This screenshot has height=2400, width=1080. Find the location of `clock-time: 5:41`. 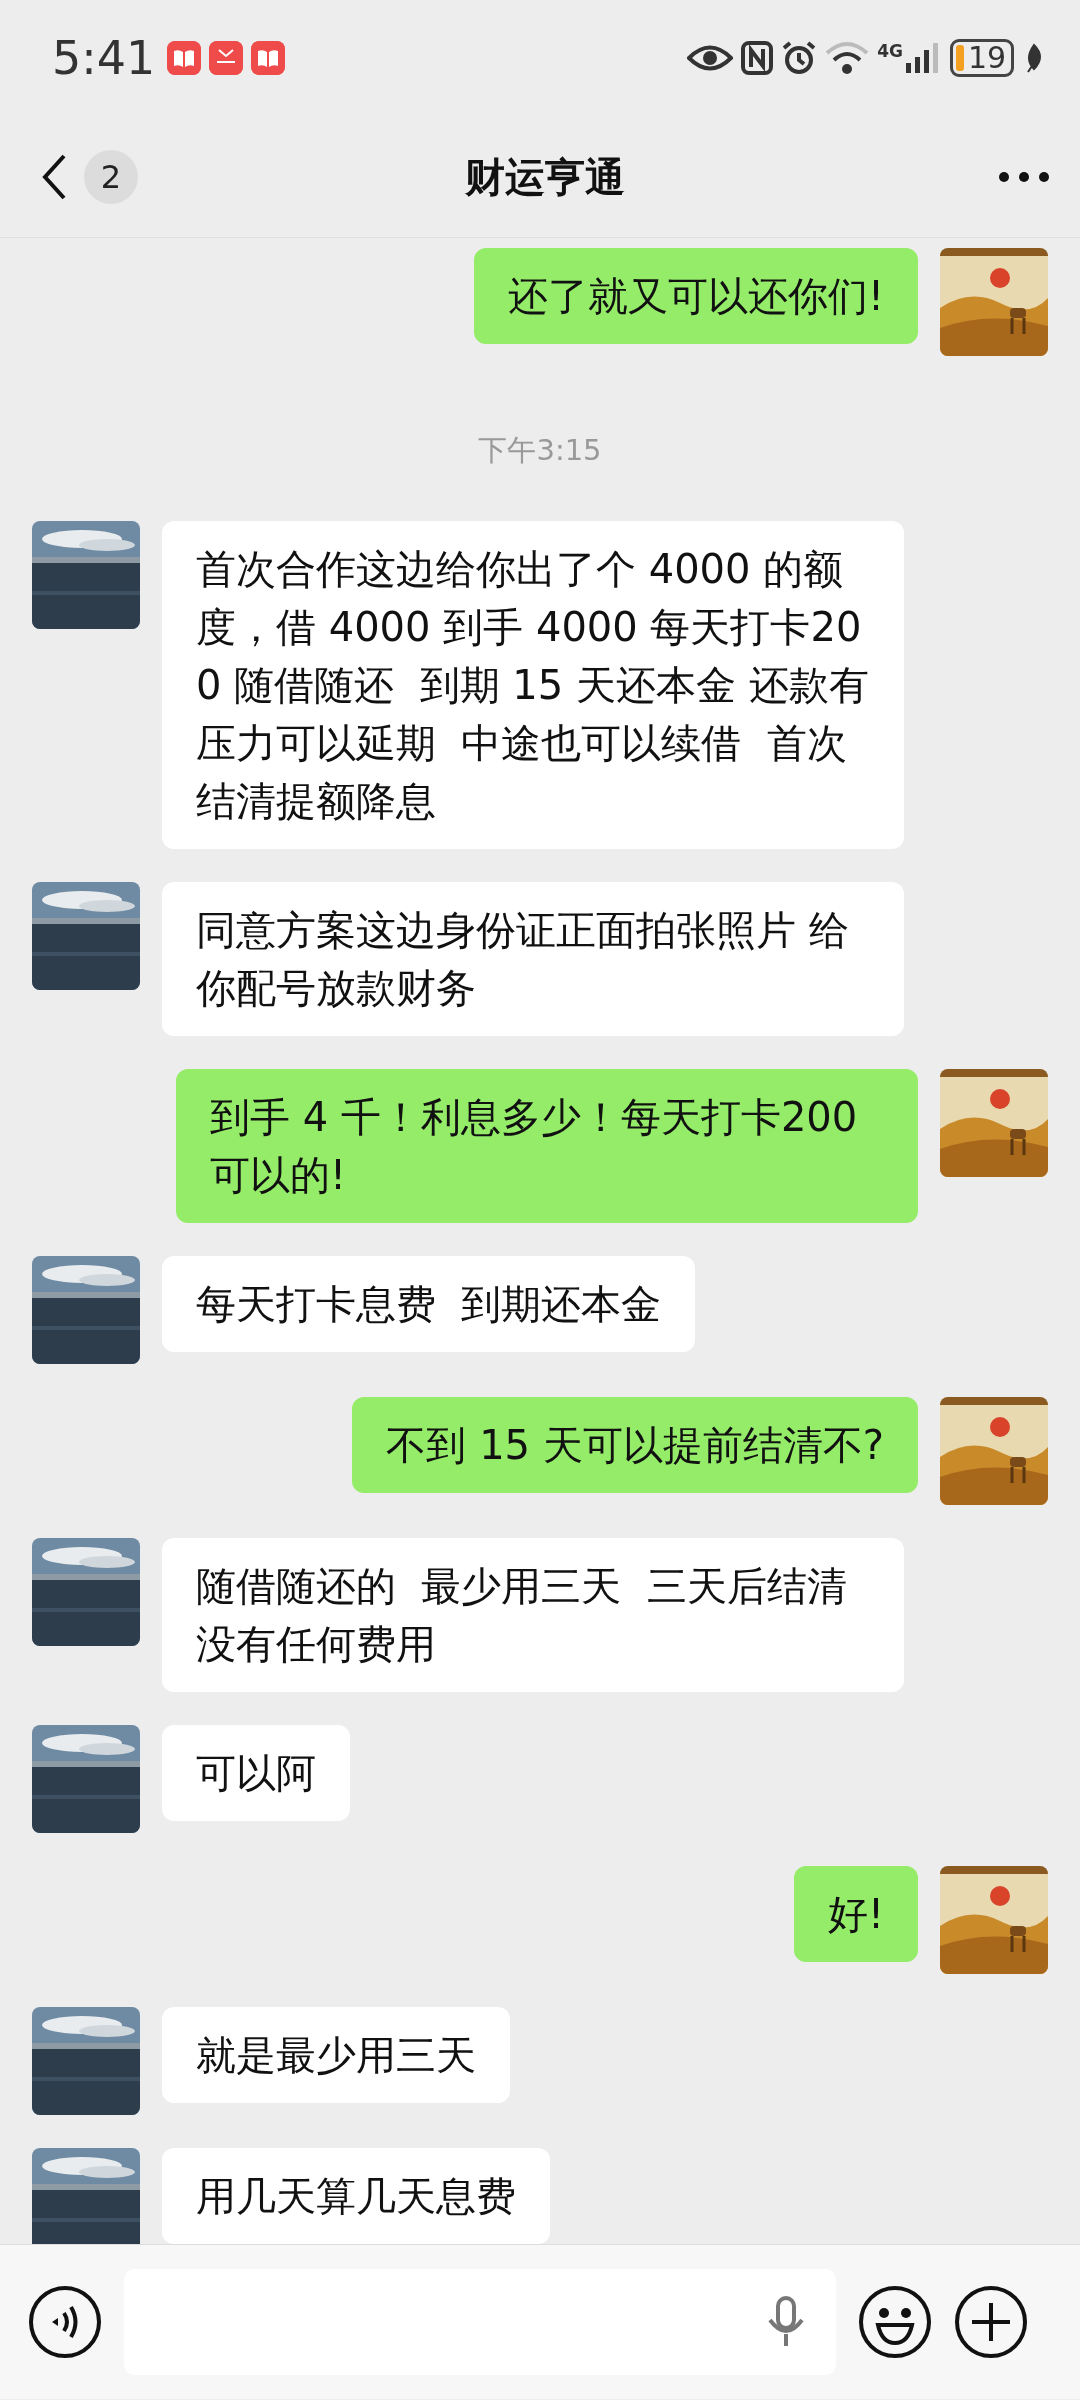

clock-time: 5:41 is located at coordinates (104, 58).